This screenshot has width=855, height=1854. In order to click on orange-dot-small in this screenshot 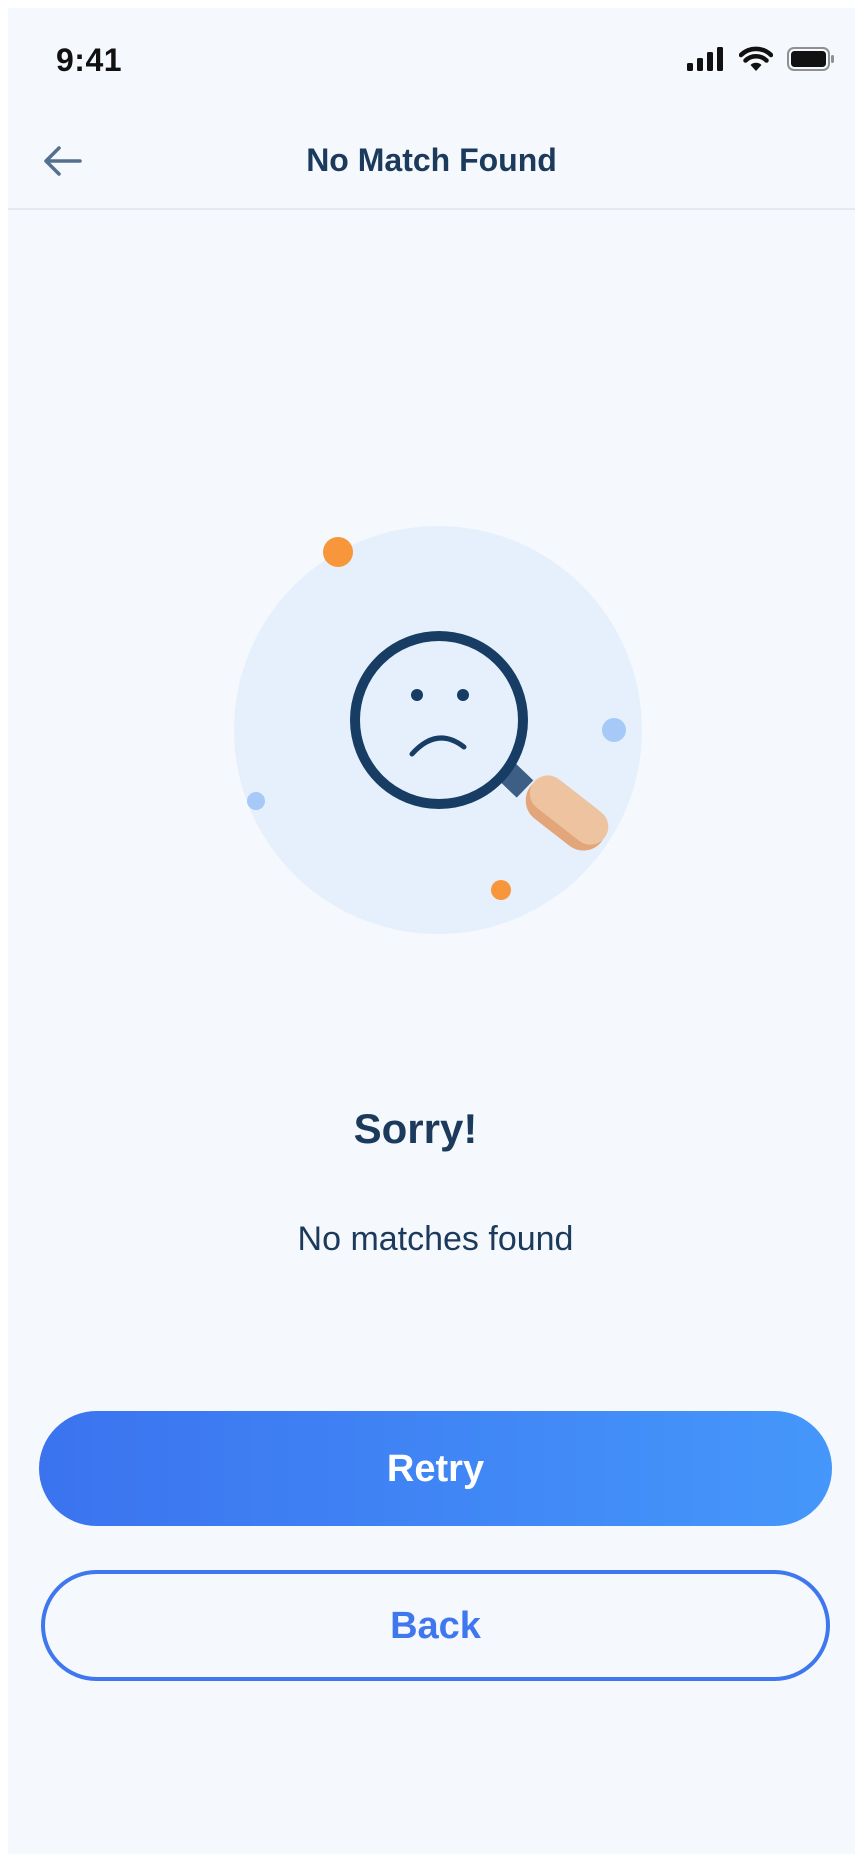, I will do `click(501, 890)`.